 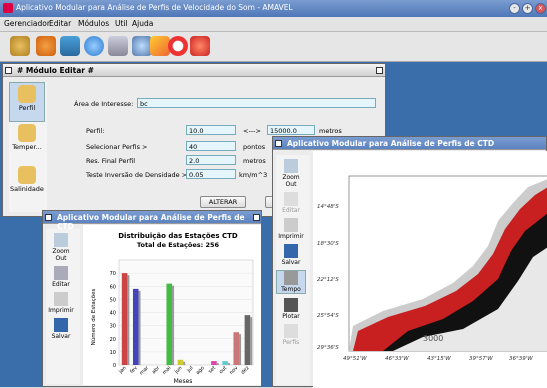 What do you see at coordinates (540, 8) in the screenshot?
I see `close-icon: x` at bounding box center [540, 8].